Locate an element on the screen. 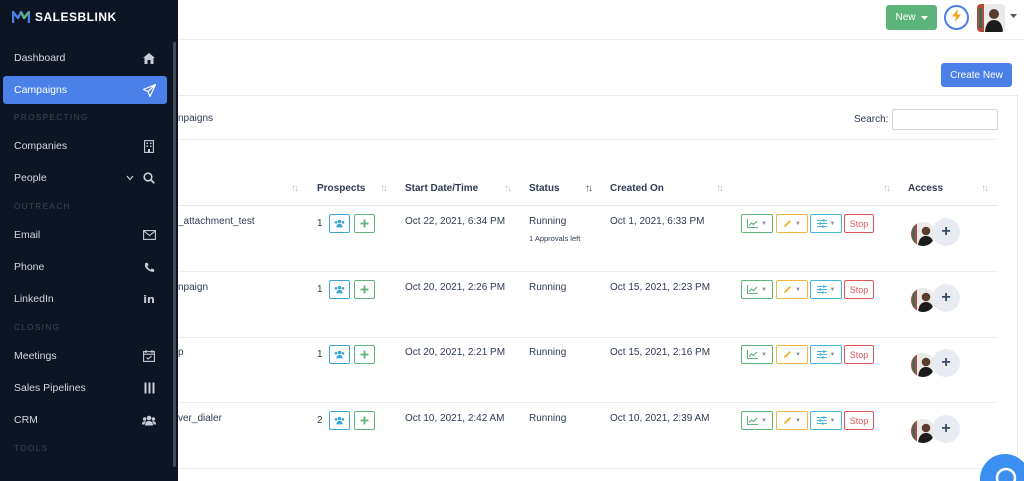 The image size is (1024, 481). th-status: Status is located at coordinates (544, 188).